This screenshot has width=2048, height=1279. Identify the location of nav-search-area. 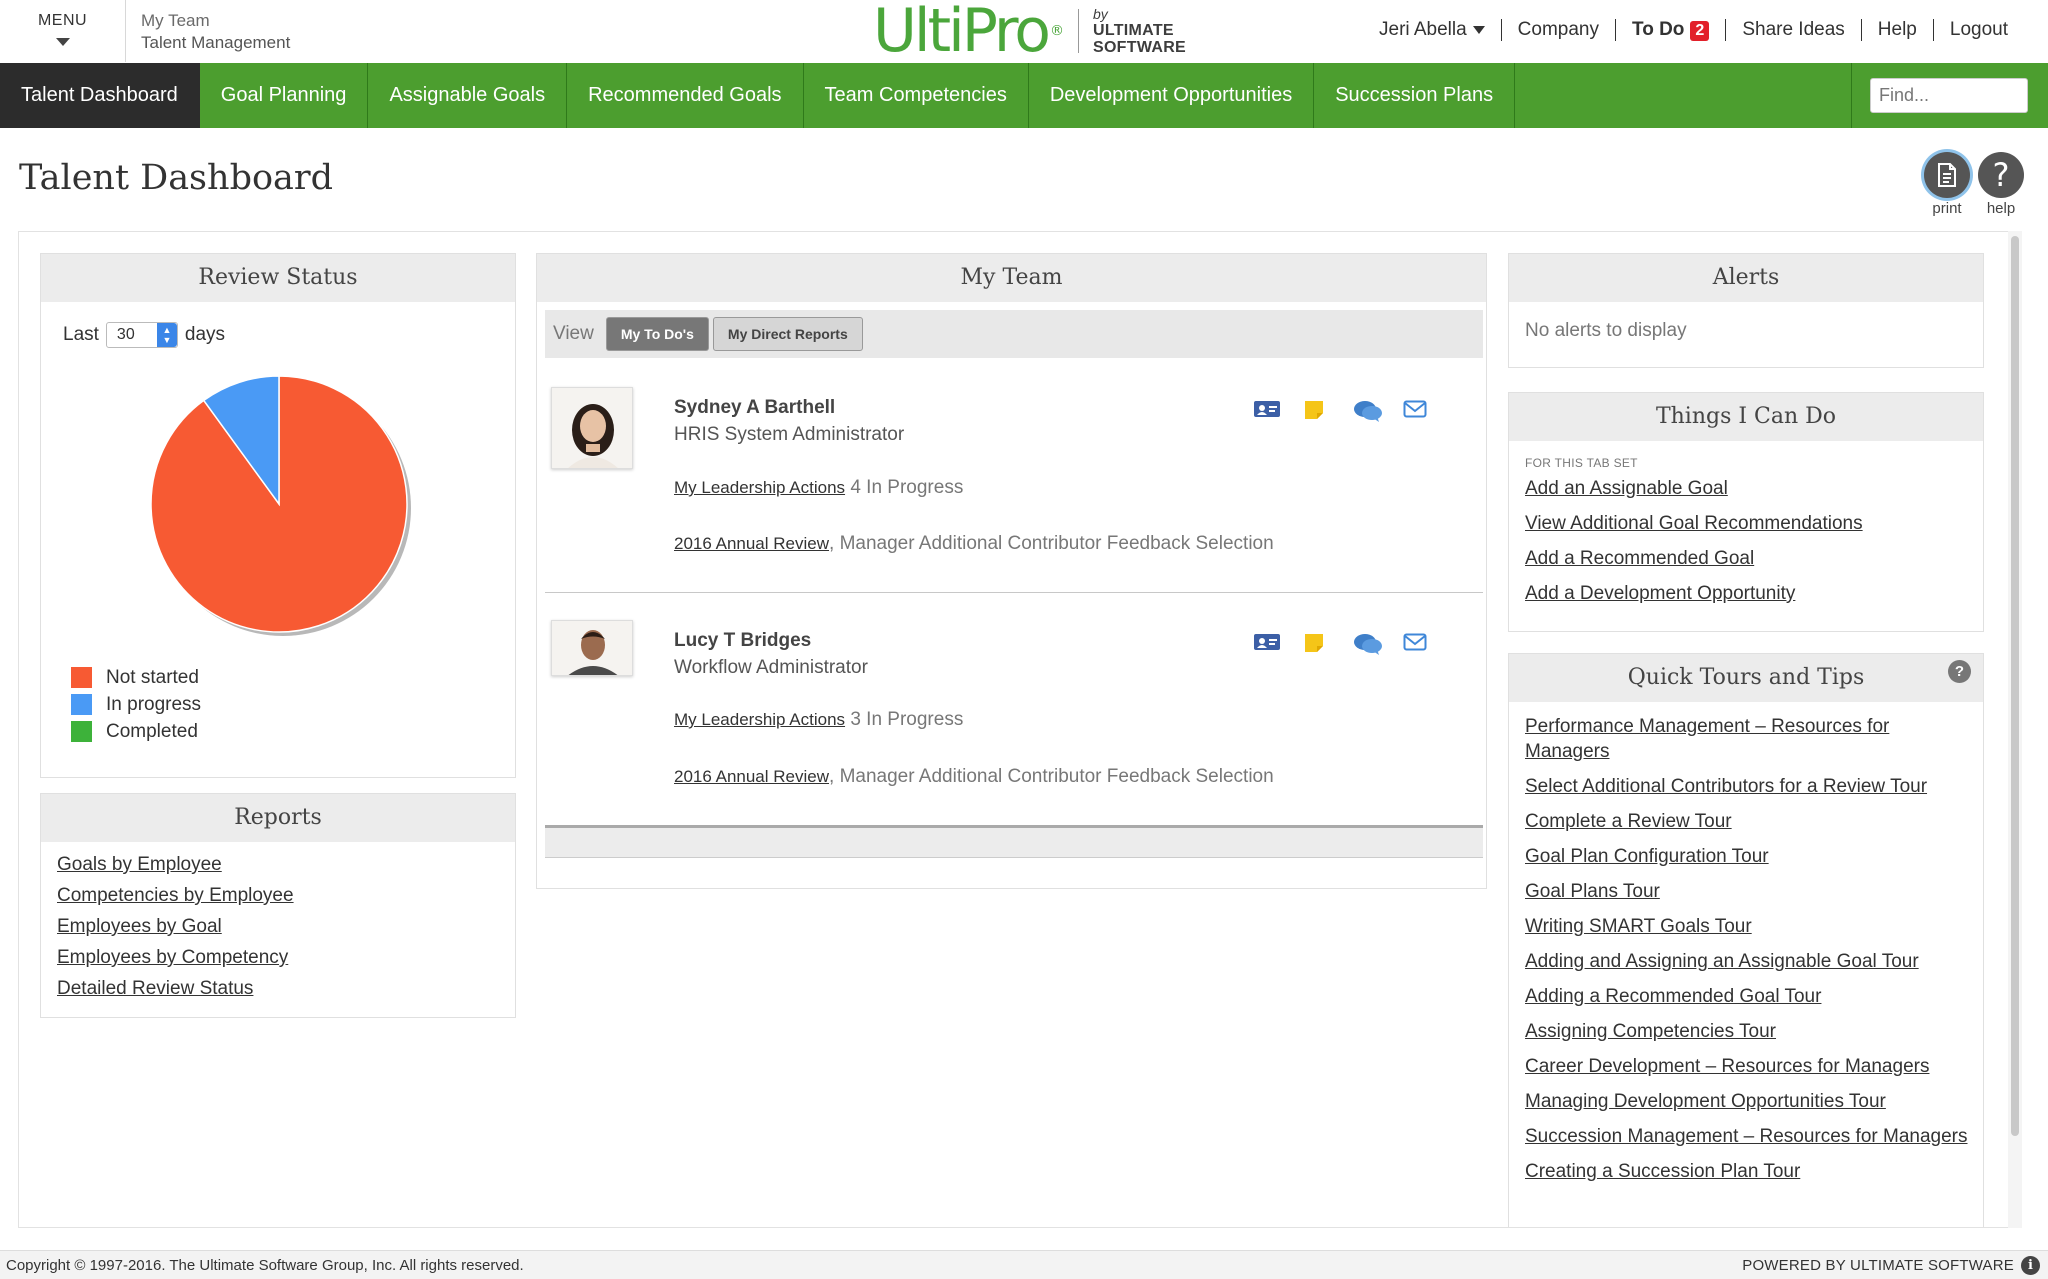
(1949, 95).